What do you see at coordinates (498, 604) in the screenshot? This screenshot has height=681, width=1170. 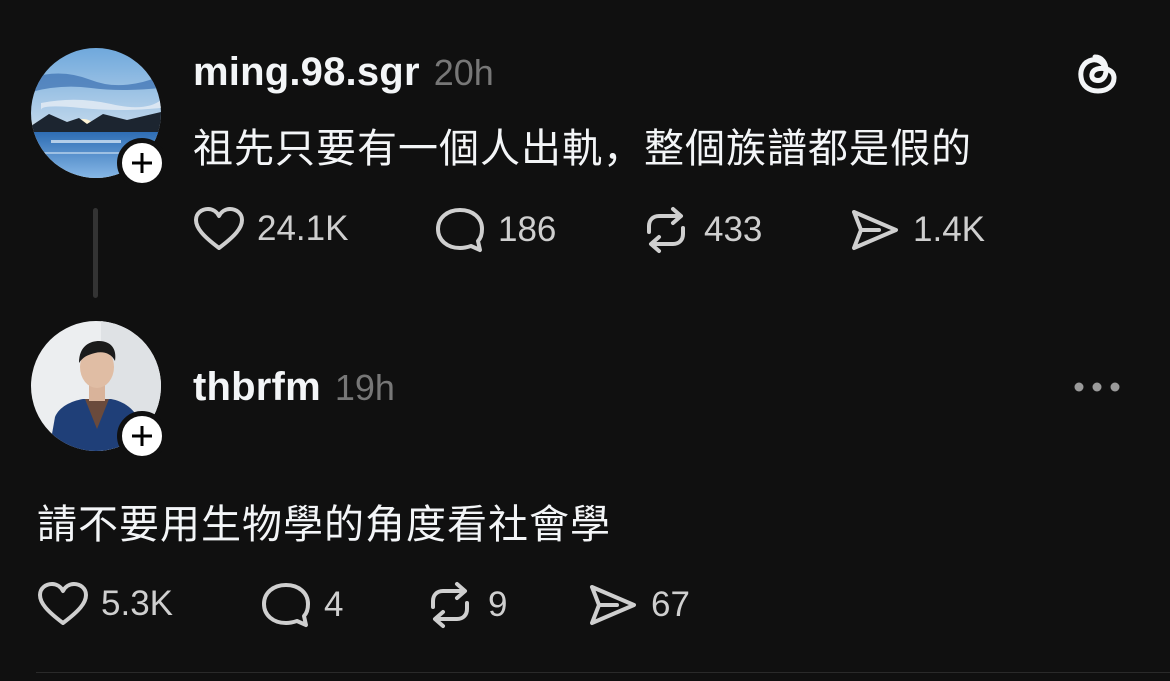 I see `repost-count: 9` at bounding box center [498, 604].